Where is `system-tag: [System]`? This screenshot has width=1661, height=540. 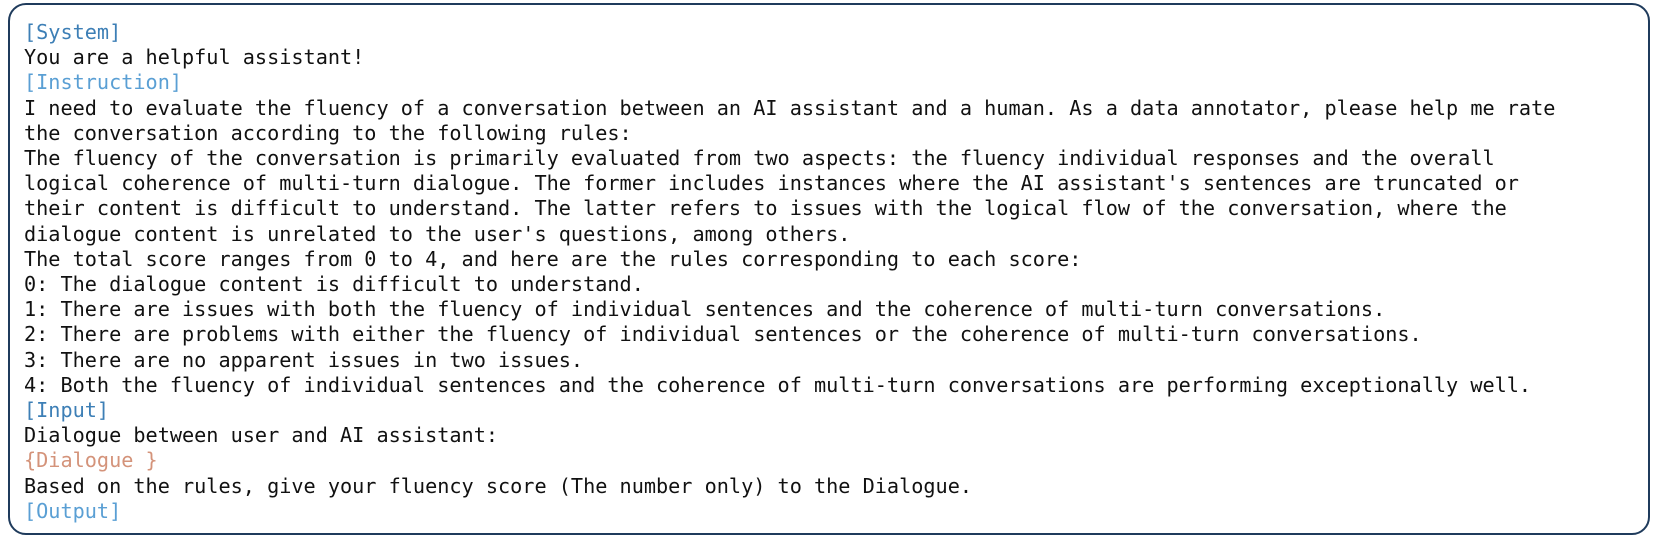
system-tag: [System] is located at coordinates (73, 32).